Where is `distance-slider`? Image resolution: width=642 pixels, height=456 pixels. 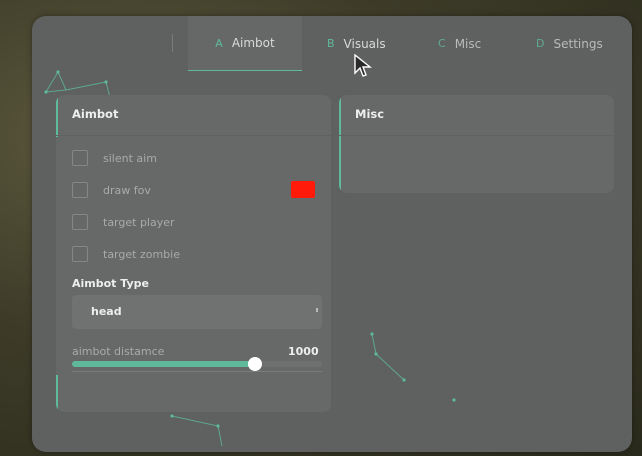
distance-slider is located at coordinates (197, 364).